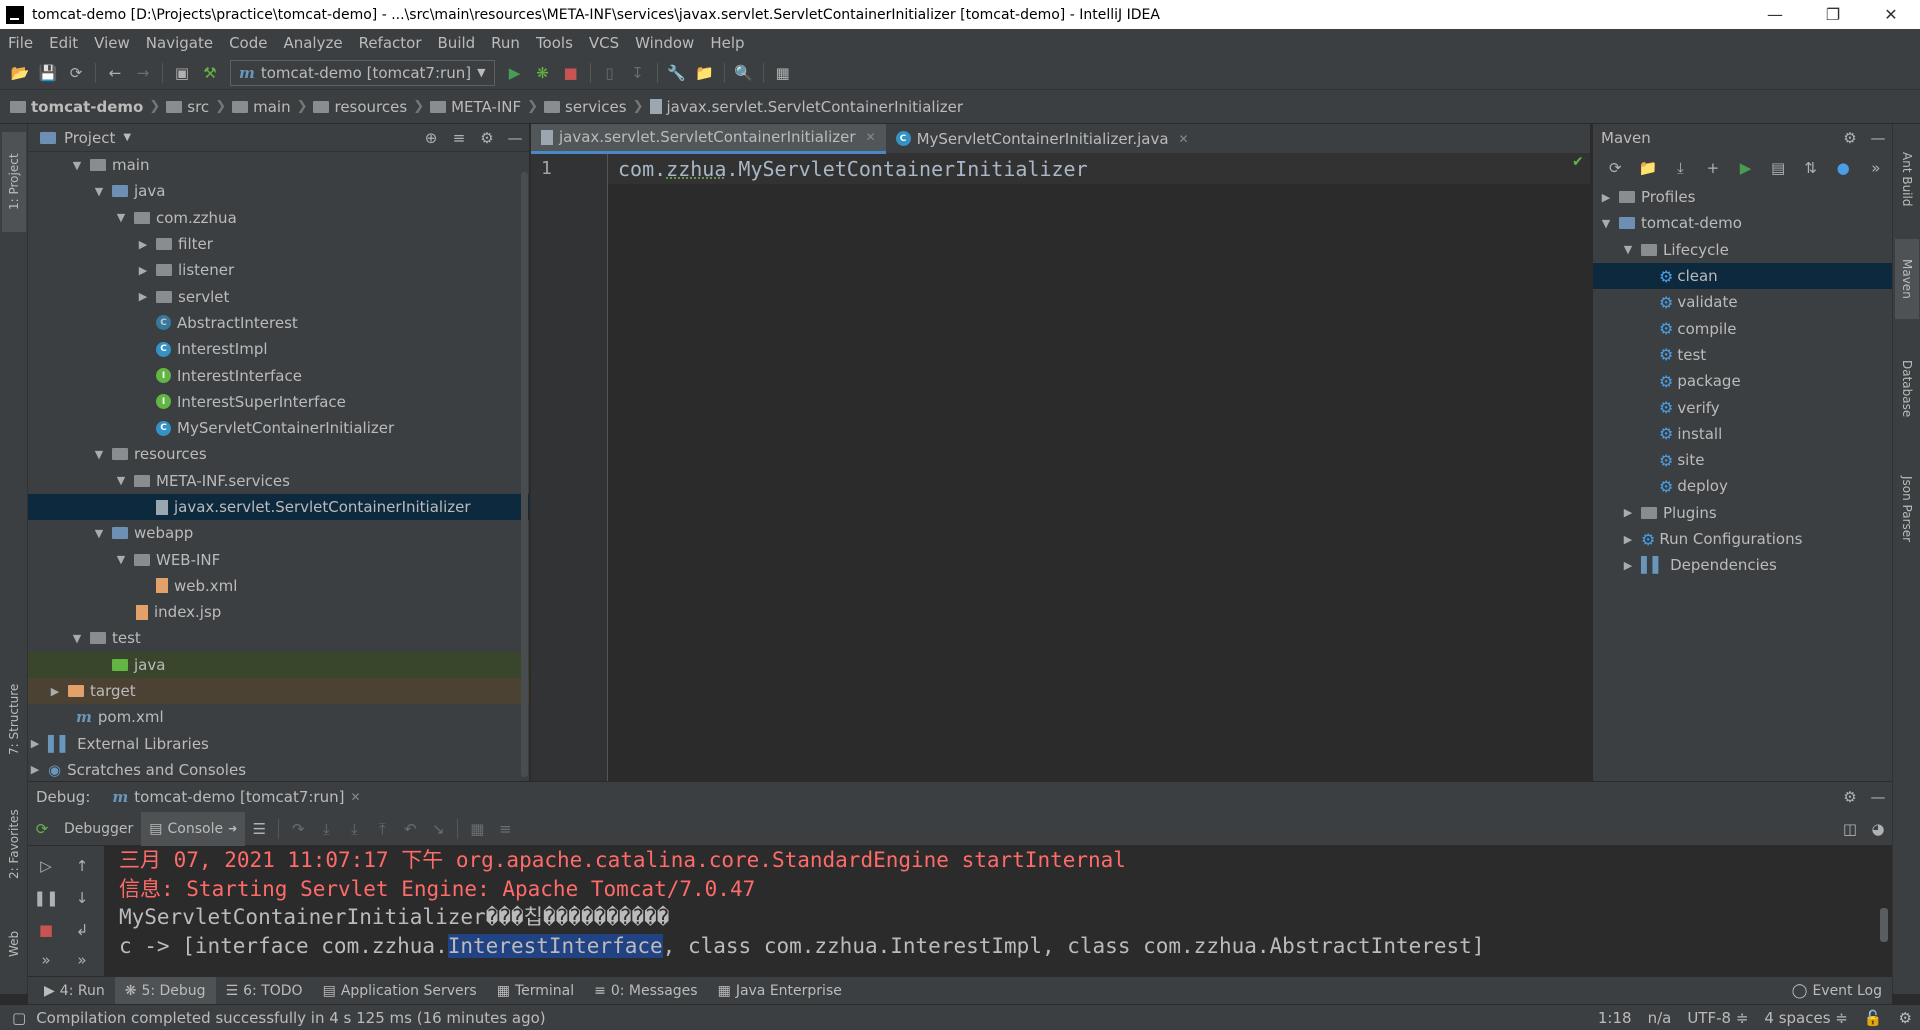 The image size is (1920, 1030). Describe the element at coordinates (82, 898) in the screenshot. I see `arrow-down-icon: ↓` at that location.